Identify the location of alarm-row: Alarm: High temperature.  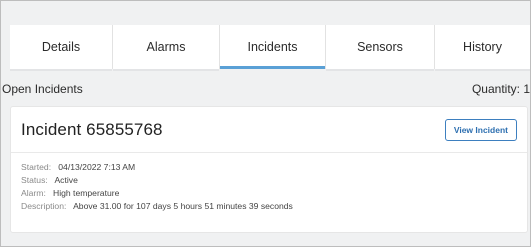
(269, 193).